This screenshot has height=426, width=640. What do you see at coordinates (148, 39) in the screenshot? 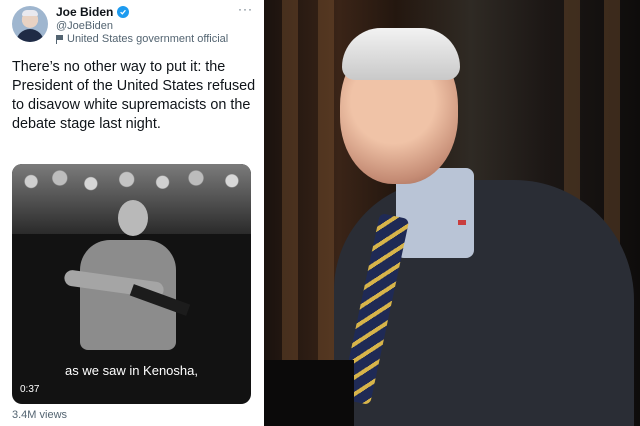
I see `government-label-text: United States government official` at bounding box center [148, 39].